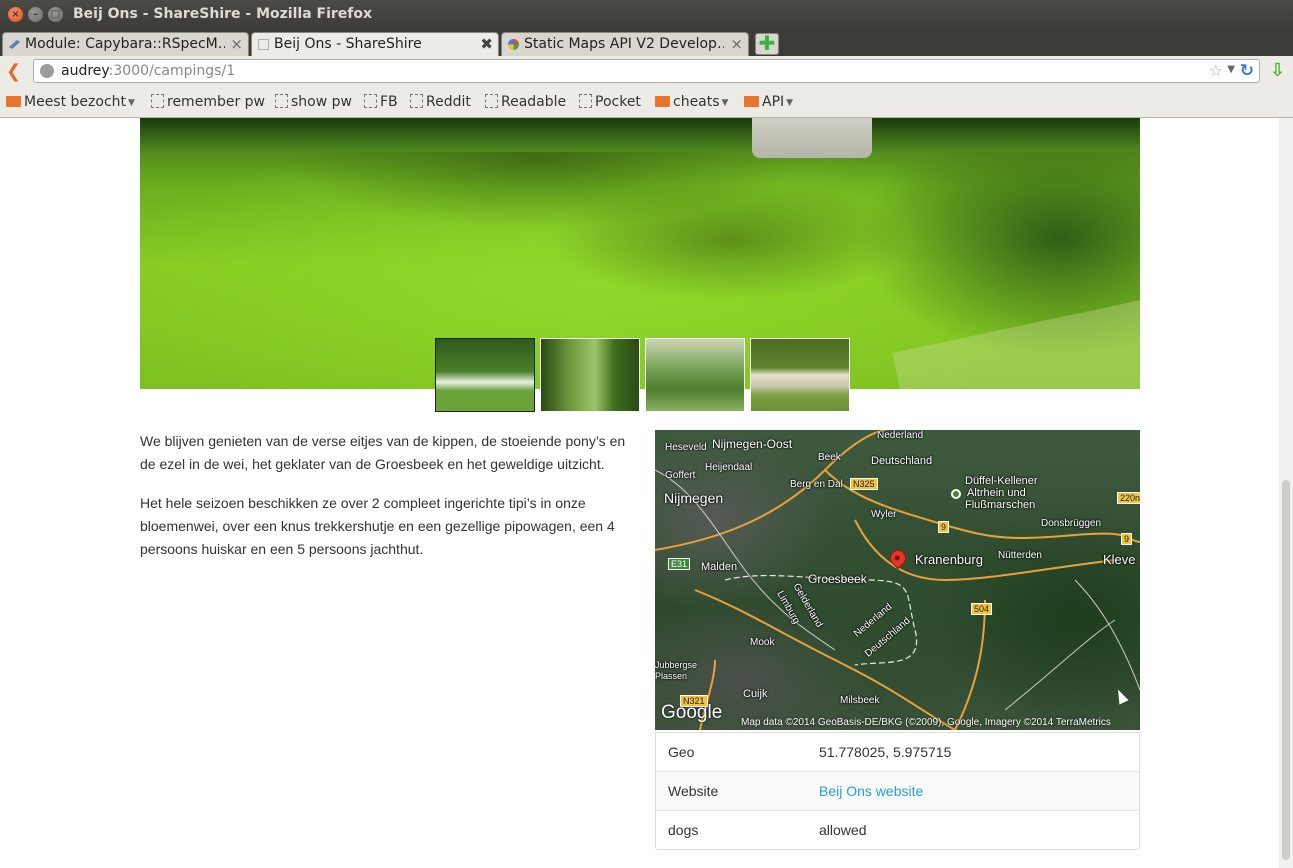  I want to click on map-roads, so click(897, 580).